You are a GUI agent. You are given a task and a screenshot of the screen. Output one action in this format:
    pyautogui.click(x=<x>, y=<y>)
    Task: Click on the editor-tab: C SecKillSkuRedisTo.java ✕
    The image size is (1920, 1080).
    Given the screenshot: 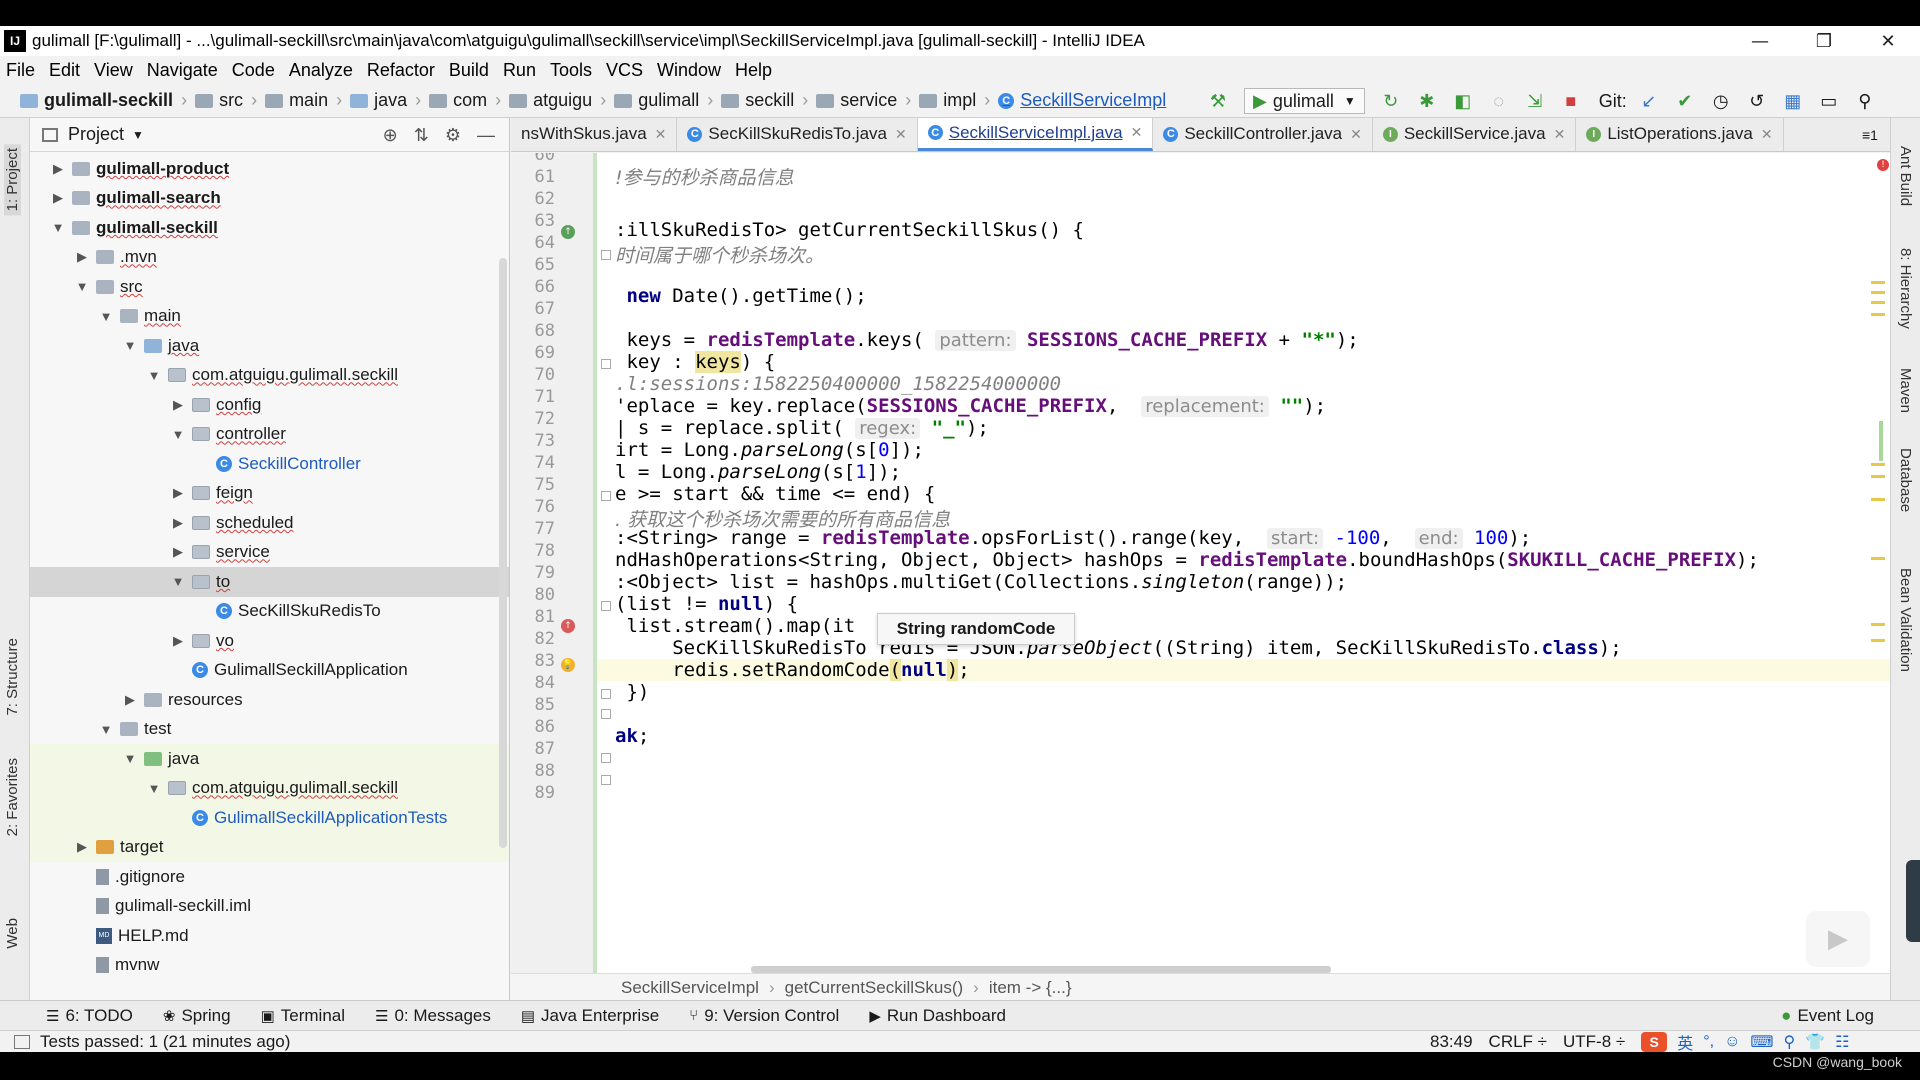 What is the action you would take?
    pyautogui.click(x=797, y=134)
    